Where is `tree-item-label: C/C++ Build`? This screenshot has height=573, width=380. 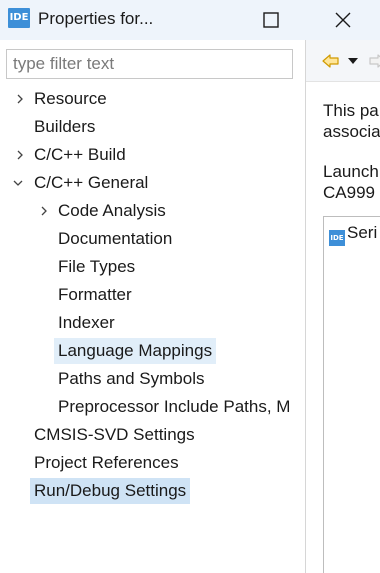
tree-item-label: C/C++ Build is located at coordinates (80, 154).